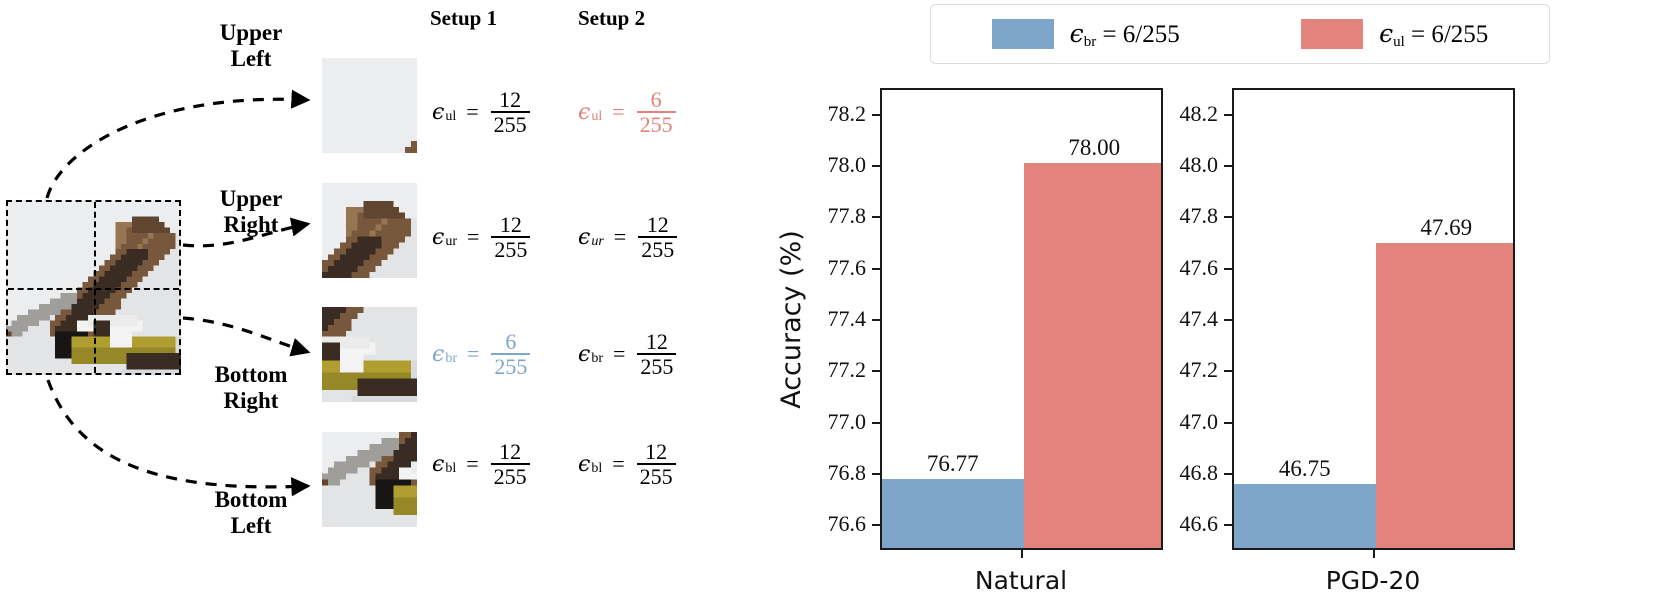 Image resolution: width=1661 pixels, height=595 pixels. Describe the element at coordinates (627, 464) in the screenshot. I see `equation-setup2-bl: ϵ bl = 12 255` at that location.